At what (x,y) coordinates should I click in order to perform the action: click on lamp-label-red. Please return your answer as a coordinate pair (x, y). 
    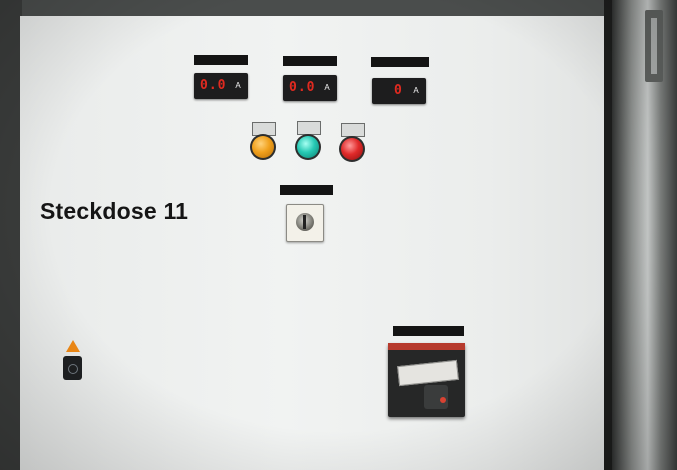
    Looking at the image, I should click on (353, 130).